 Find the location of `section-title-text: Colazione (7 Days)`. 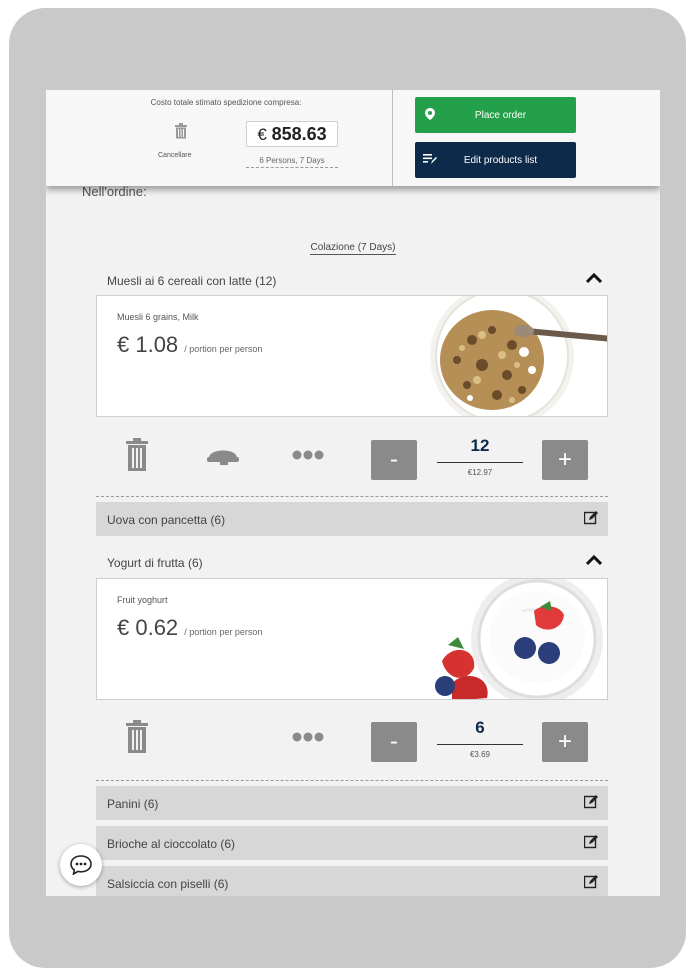

section-title-text: Colazione (7 Days) is located at coordinates (353, 248).